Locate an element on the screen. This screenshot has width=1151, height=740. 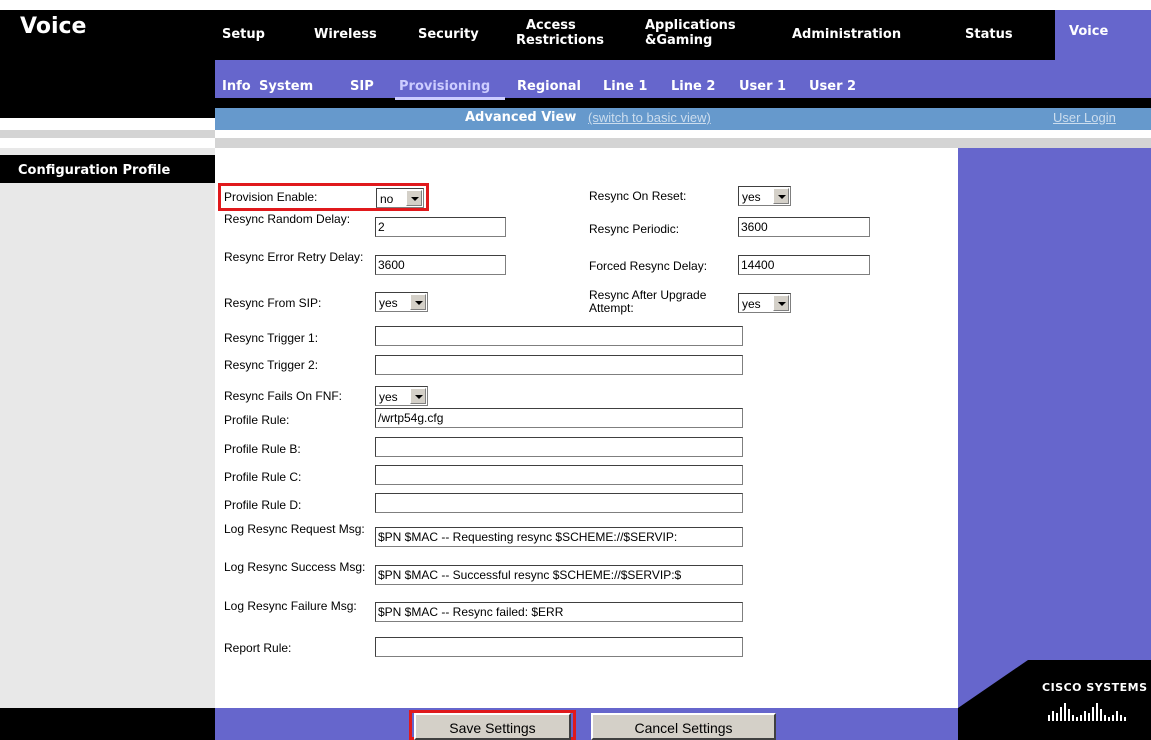
log-resync-failure-input: $PN $MAC -- Resync failed: $ERR is located at coordinates (559, 612).